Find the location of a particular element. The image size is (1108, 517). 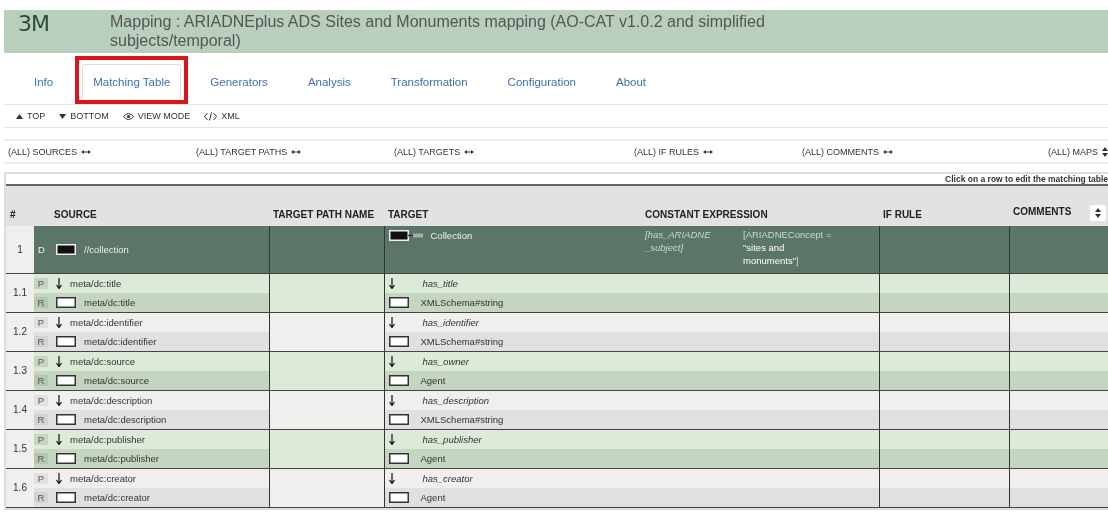

tab: Transformation is located at coordinates (429, 82).